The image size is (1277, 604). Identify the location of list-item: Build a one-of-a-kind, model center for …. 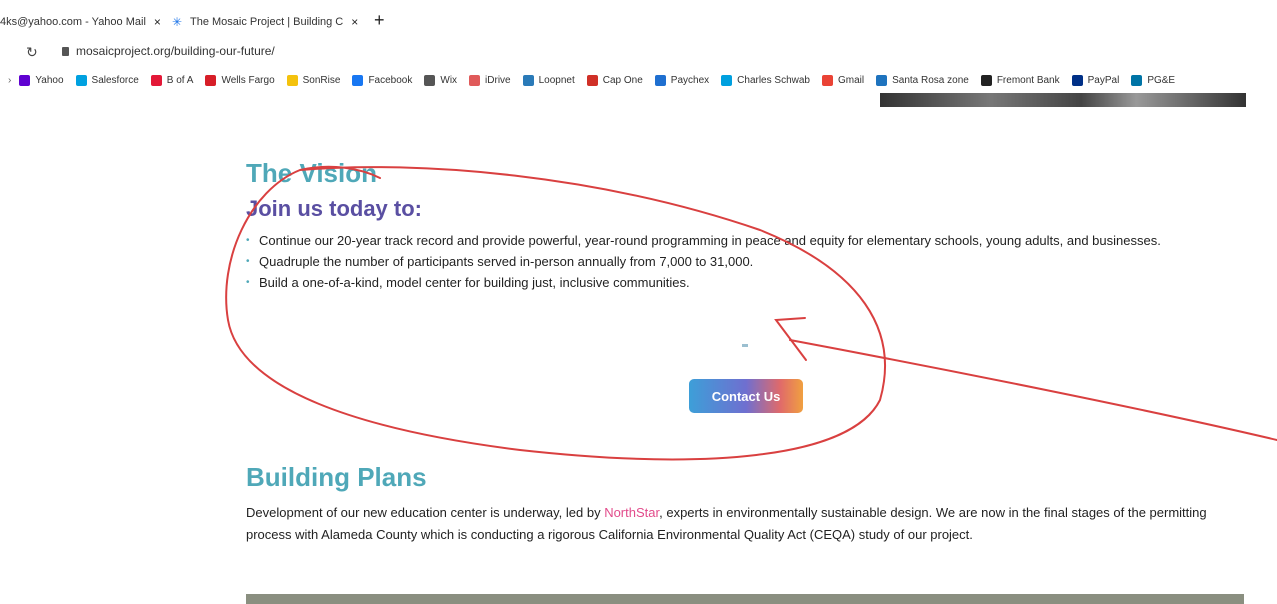
(751, 282).